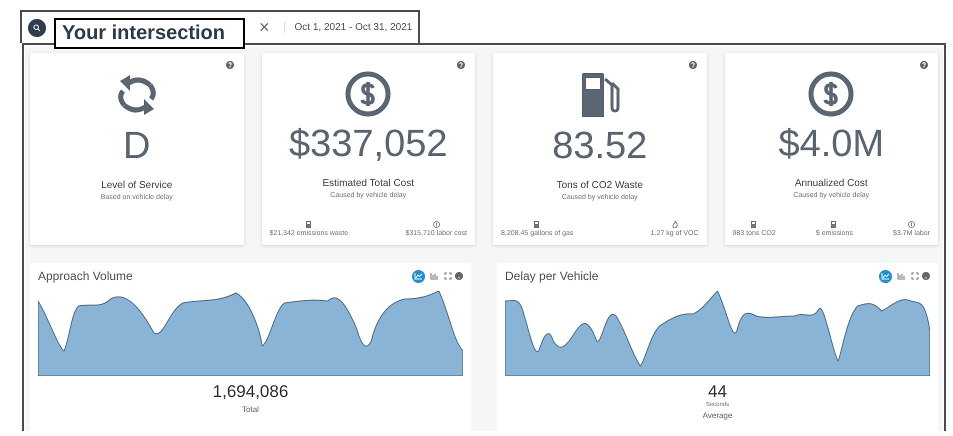 The width and height of the screenshot is (953, 436). What do you see at coordinates (348, 27) in the screenshot?
I see `date-range: Oct 1, 2021 - Oct 31, 2021` at bounding box center [348, 27].